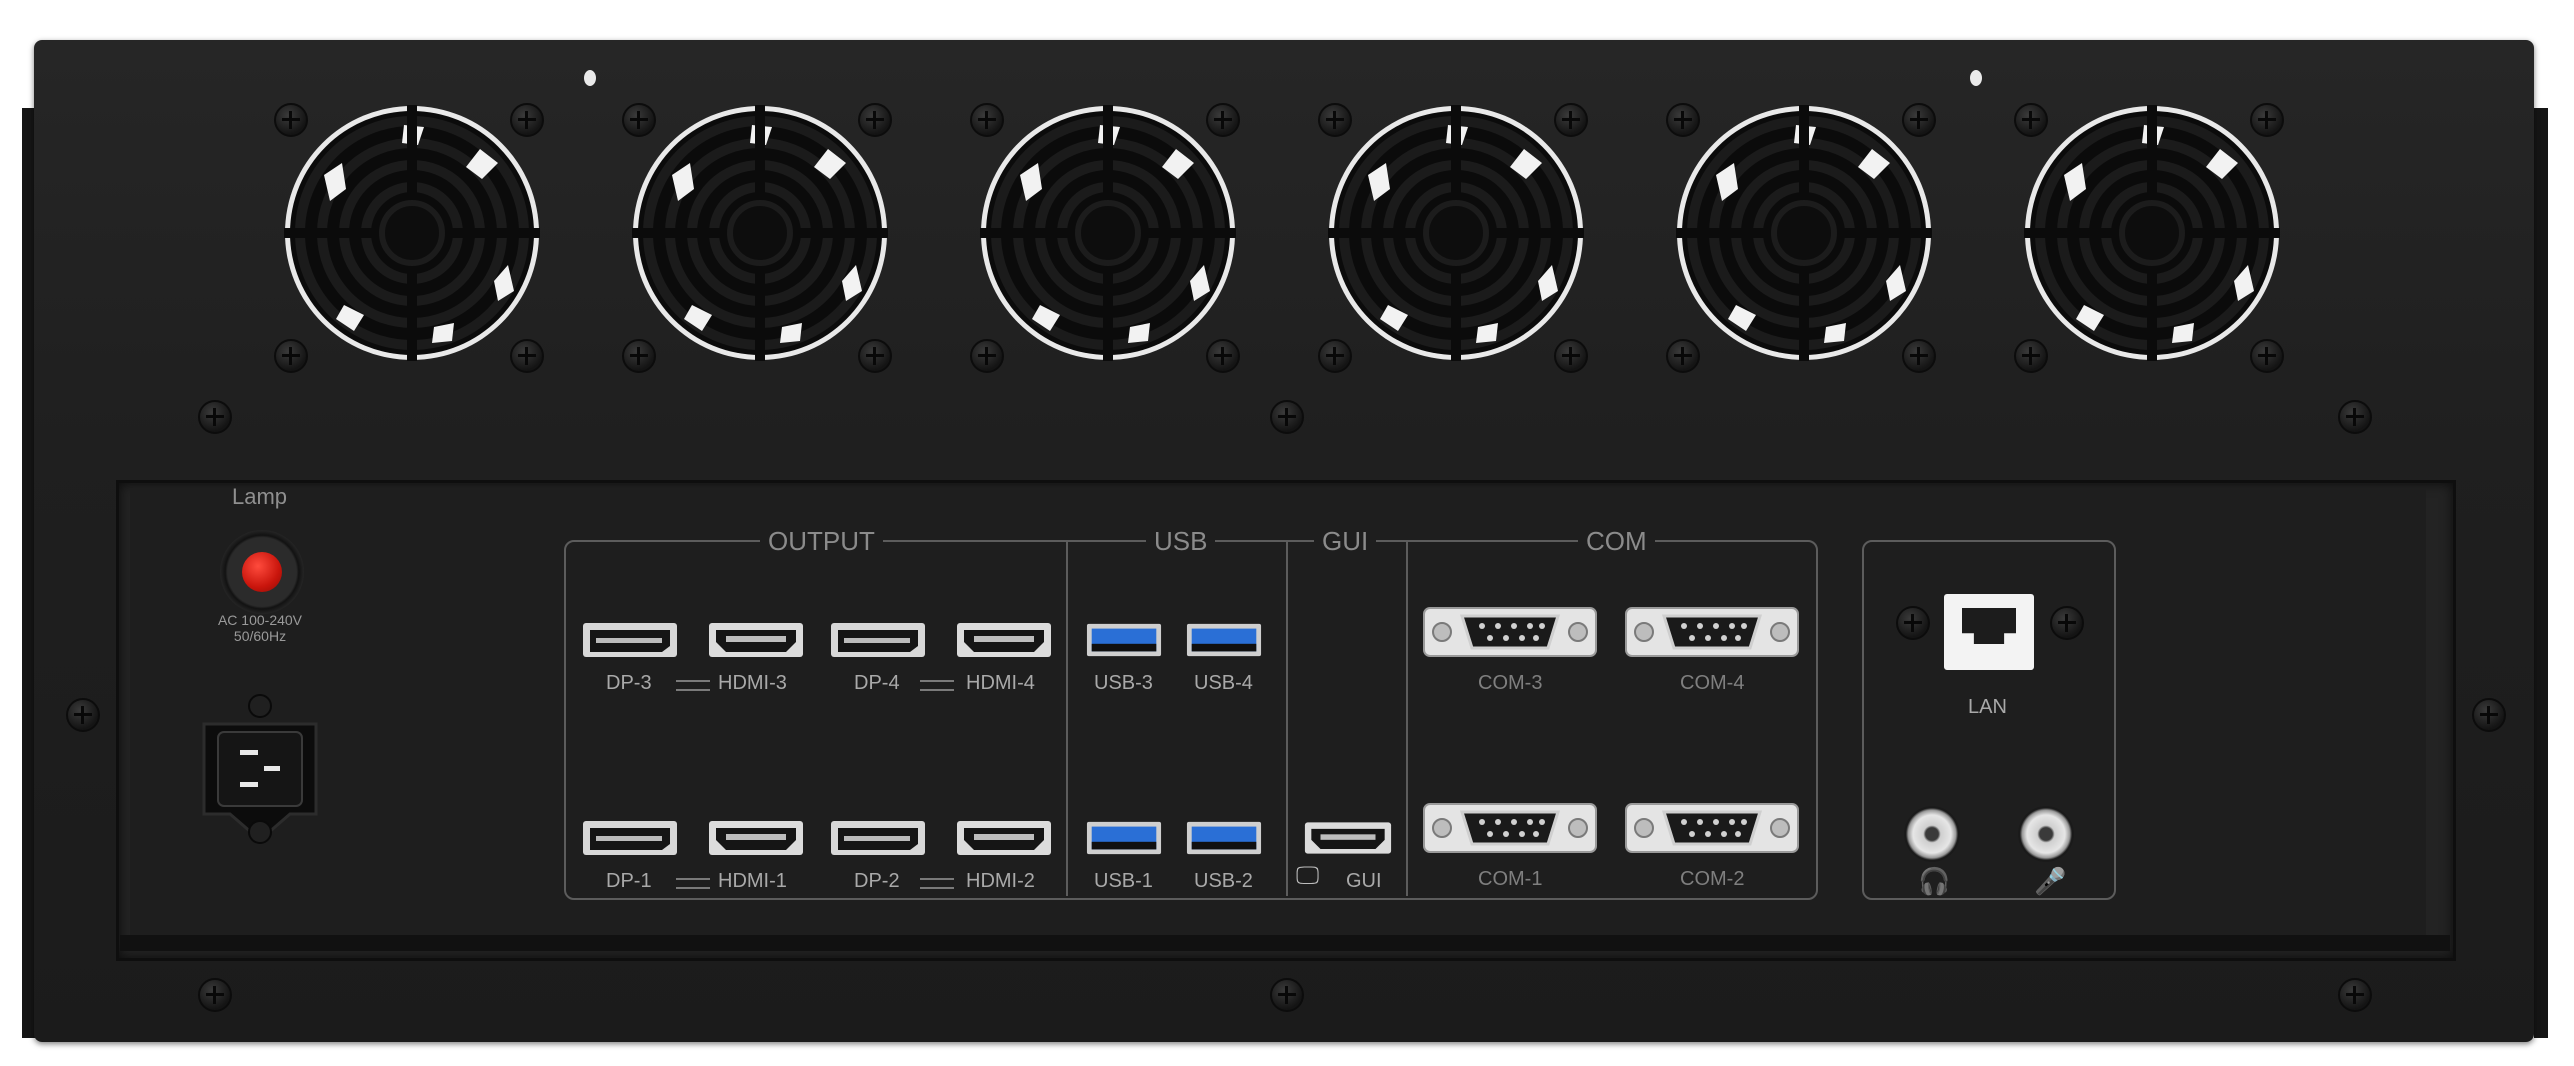 The width and height of the screenshot is (2574, 1066). I want to click on output-group-title: OUTPUT, so click(821, 541).